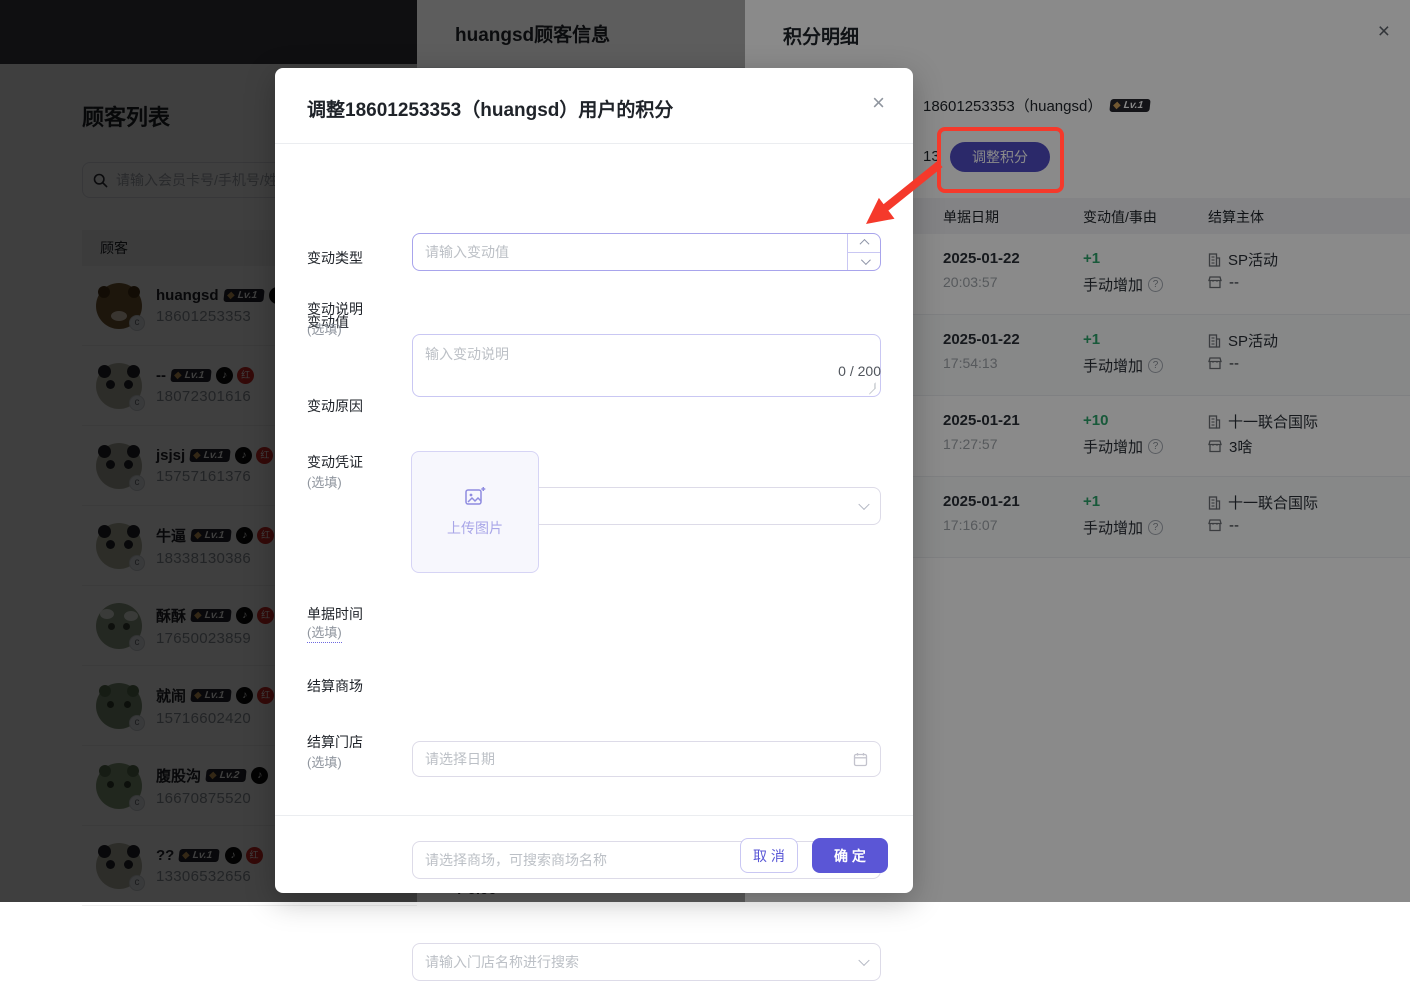 The height and width of the screenshot is (981, 1410). What do you see at coordinates (769, 855) in the screenshot?
I see `cancel-button: 取 消` at bounding box center [769, 855].